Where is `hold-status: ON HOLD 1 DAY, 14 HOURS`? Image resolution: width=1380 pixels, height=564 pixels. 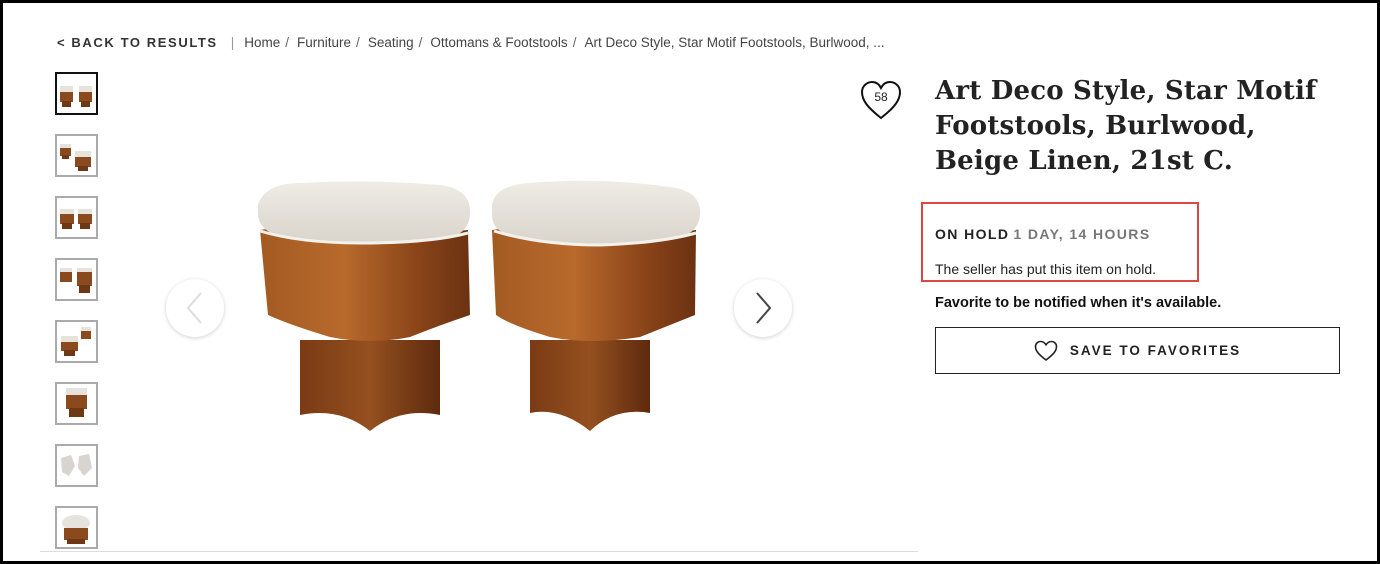
hold-status: ON HOLD 1 DAY, 14 HOURS is located at coordinates (1043, 234).